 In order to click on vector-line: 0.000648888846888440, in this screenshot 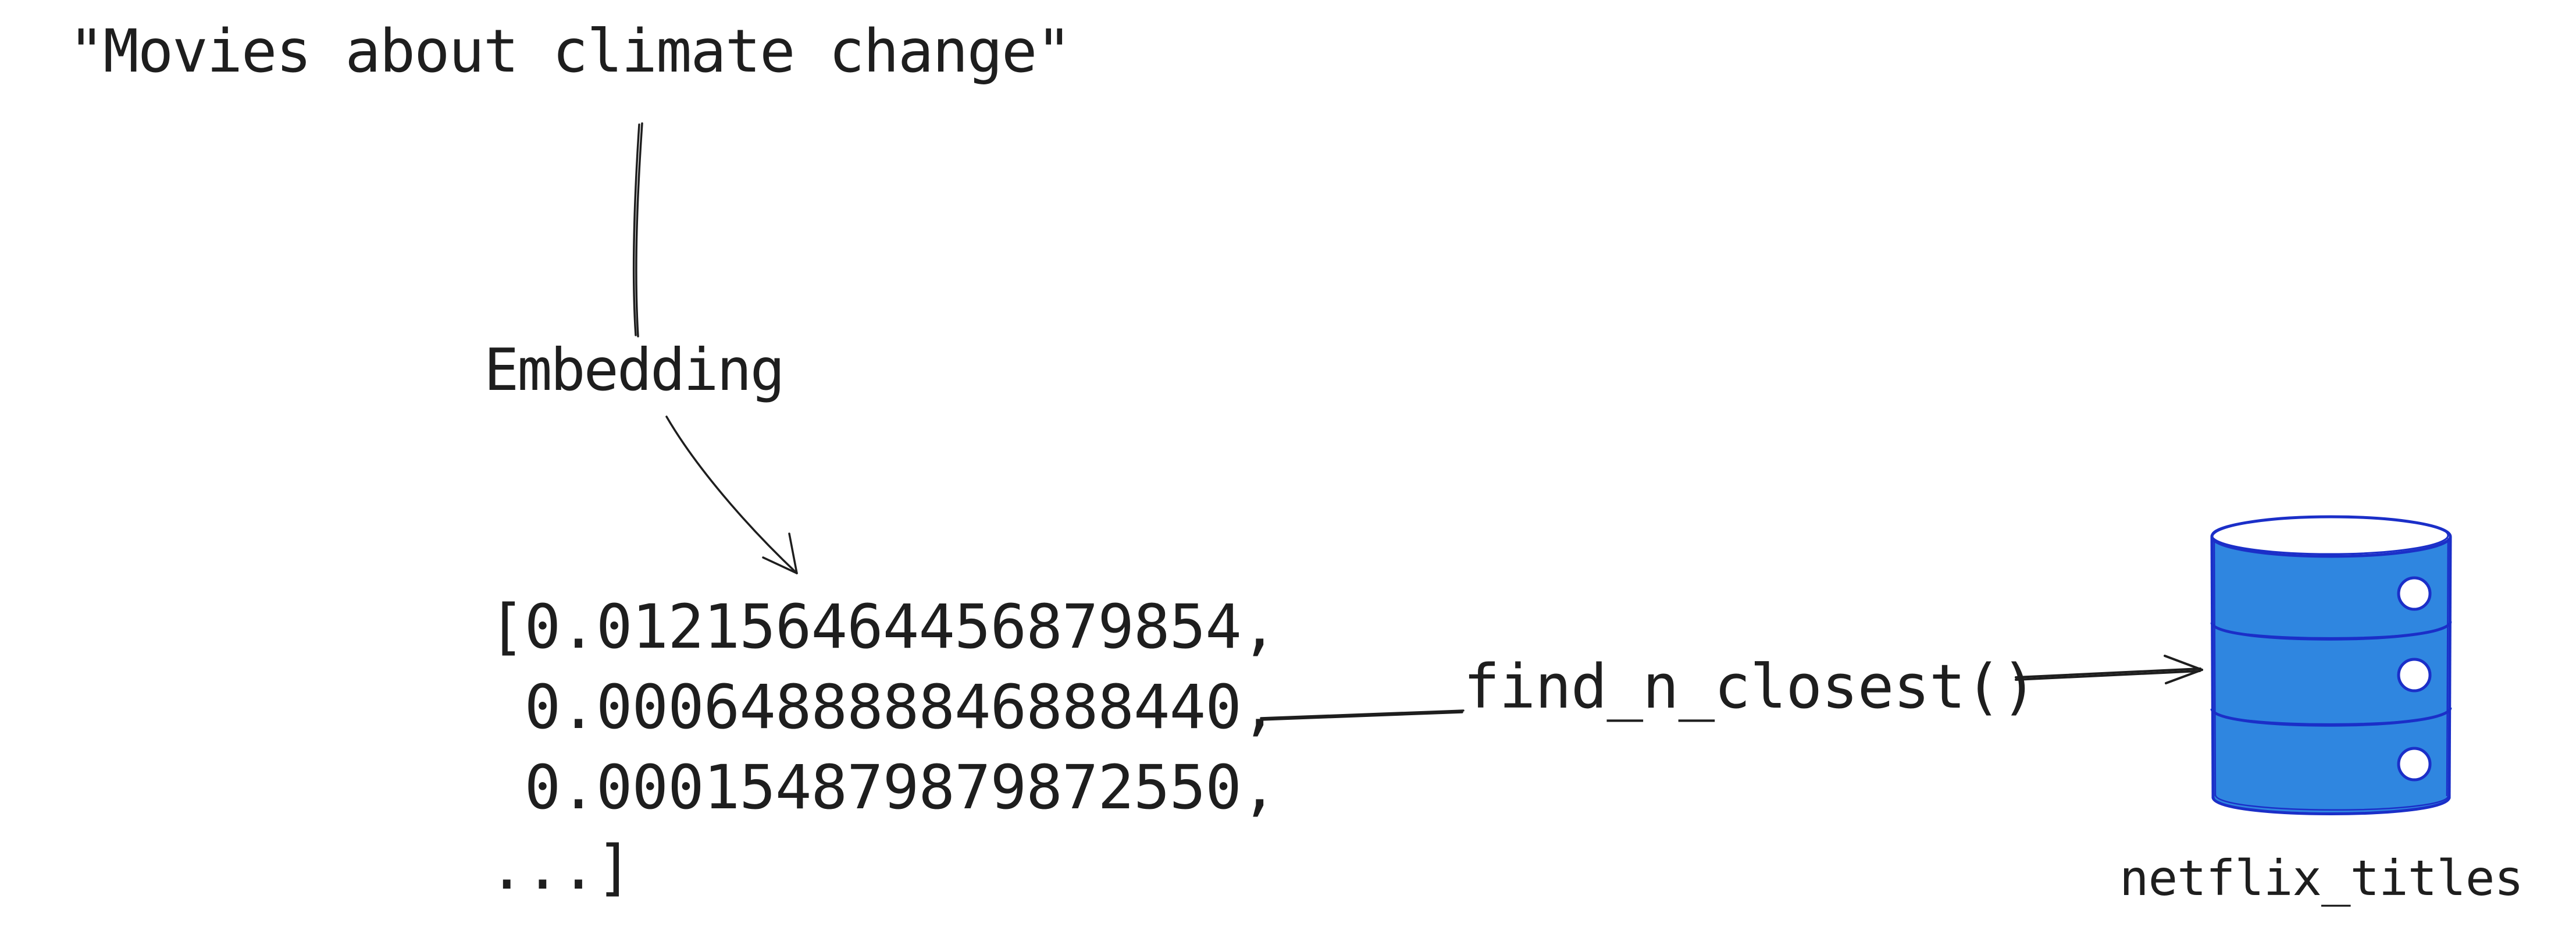, I will do `click(883, 708)`.